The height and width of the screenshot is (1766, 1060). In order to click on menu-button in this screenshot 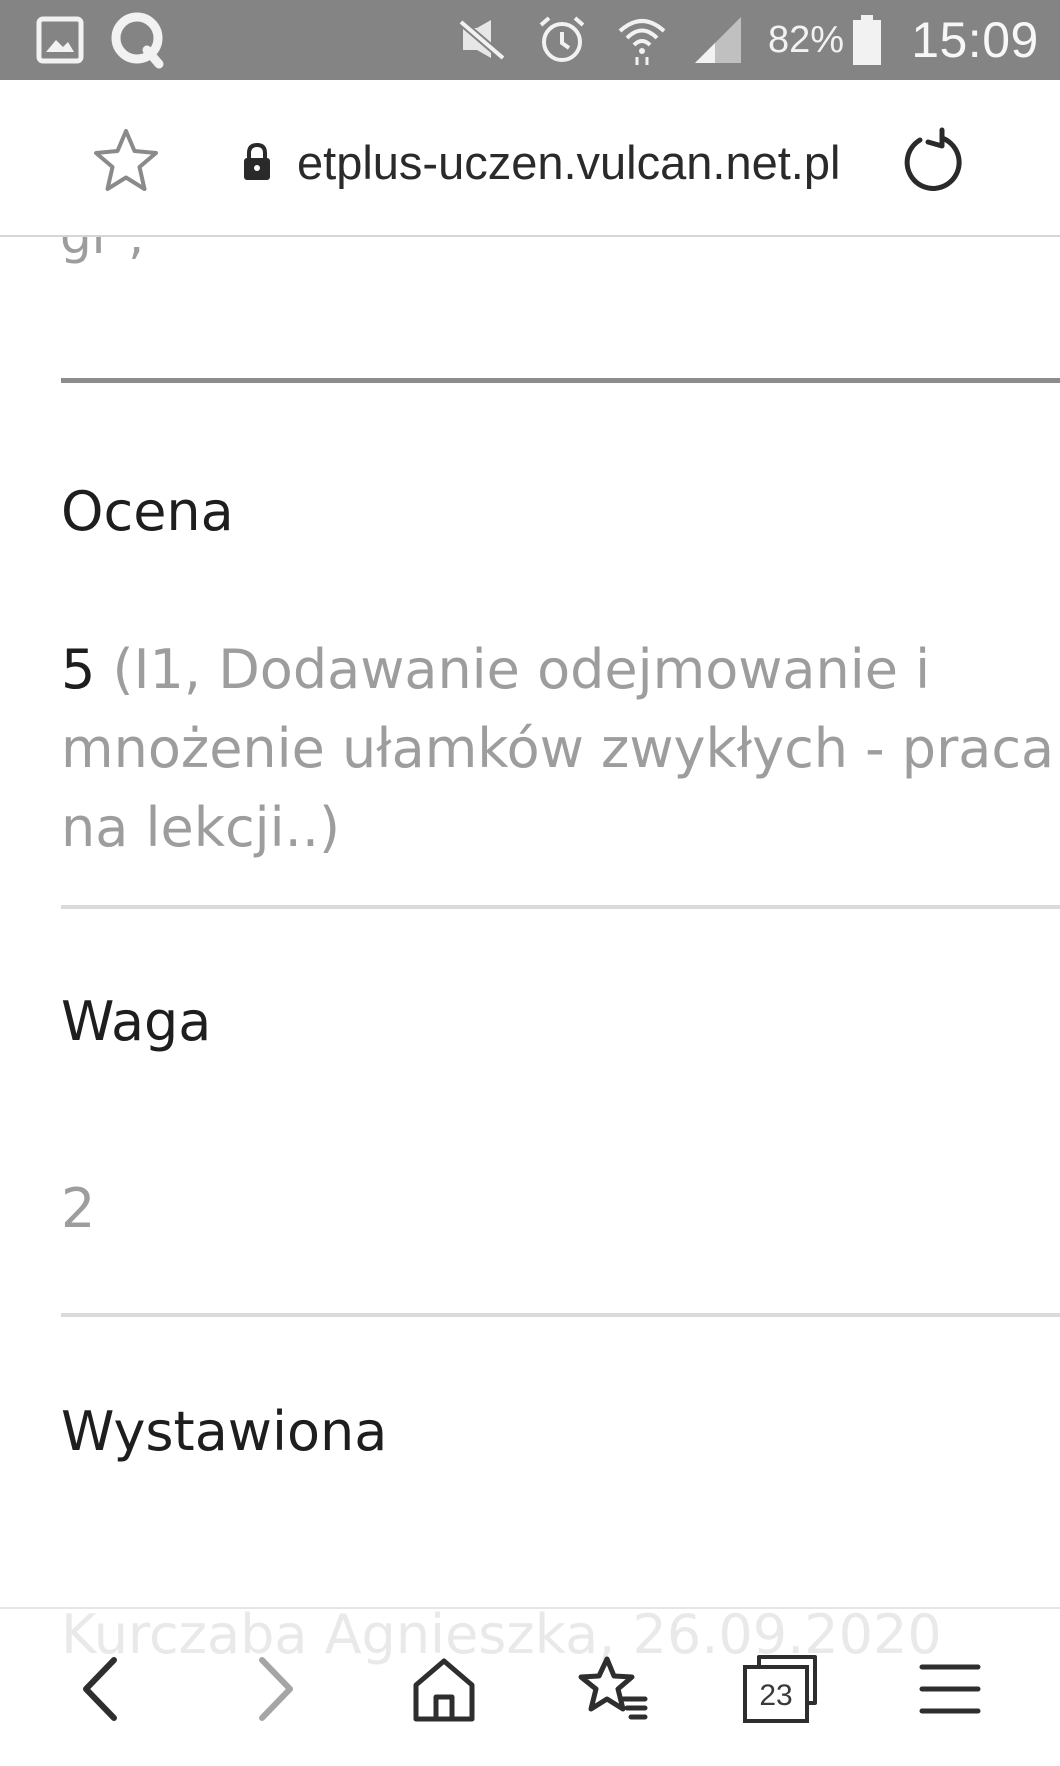, I will do `click(950, 1689)`.